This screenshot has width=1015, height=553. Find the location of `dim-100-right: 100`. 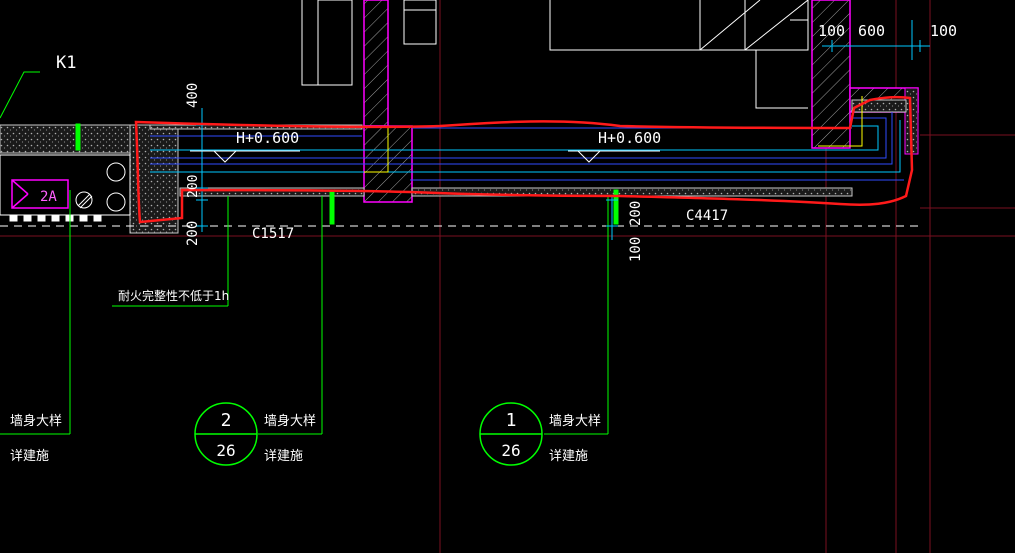

dim-100-right: 100 is located at coordinates (636, 249).